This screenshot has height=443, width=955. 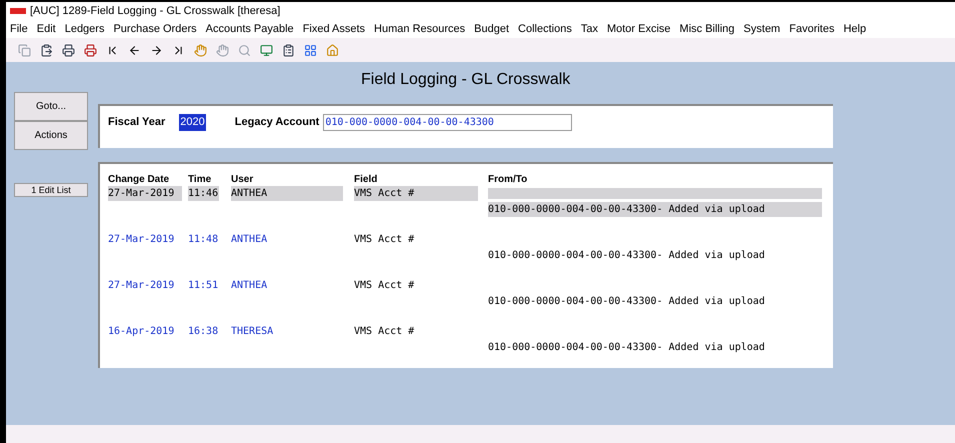 I want to click on column-header: Change Date, so click(x=139, y=179).